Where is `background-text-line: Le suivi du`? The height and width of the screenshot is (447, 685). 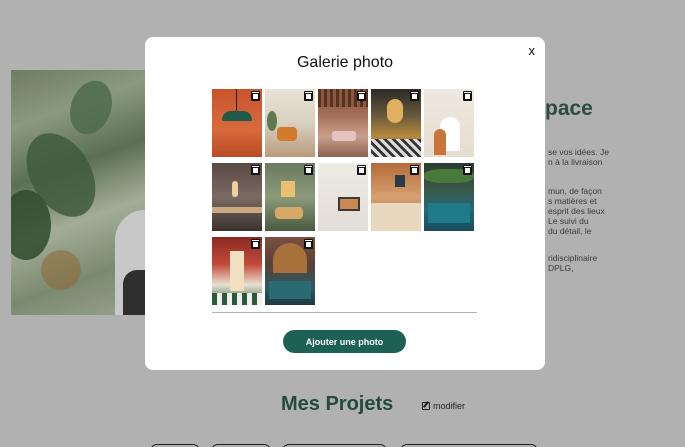 background-text-line: Le suivi du is located at coordinates (568, 221).